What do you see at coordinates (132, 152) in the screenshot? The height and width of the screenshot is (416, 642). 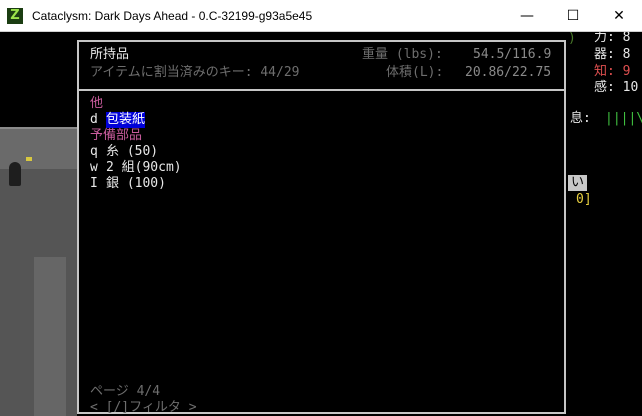 I see `inventory-item: 糸 (50)` at bounding box center [132, 152].